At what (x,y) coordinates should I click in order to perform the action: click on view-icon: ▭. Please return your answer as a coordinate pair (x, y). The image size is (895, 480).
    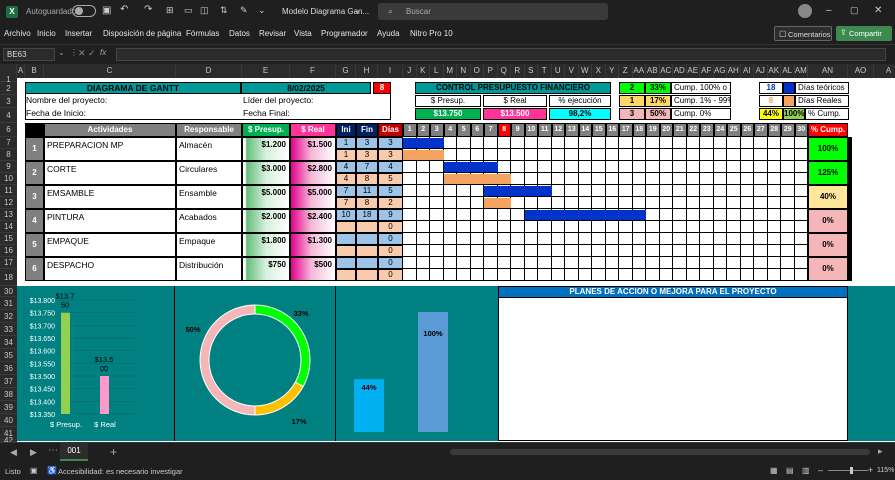
    Looking at the image, I should click on (188, 10).